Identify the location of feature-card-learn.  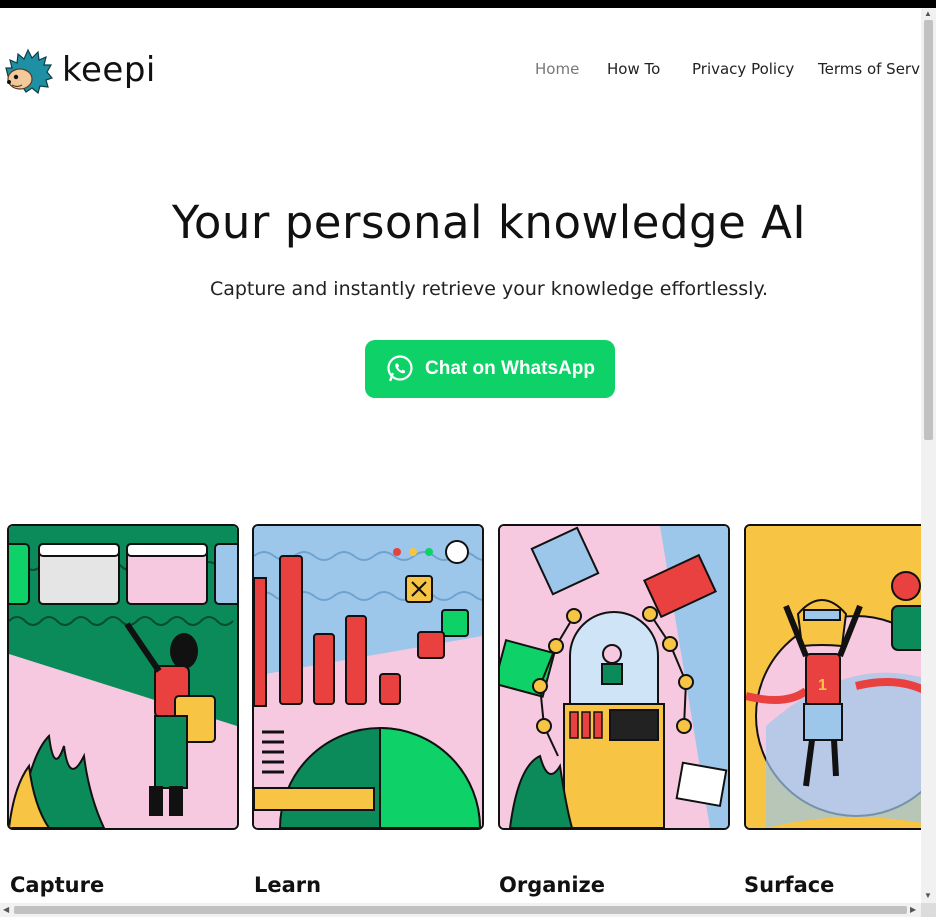
(368, 677).